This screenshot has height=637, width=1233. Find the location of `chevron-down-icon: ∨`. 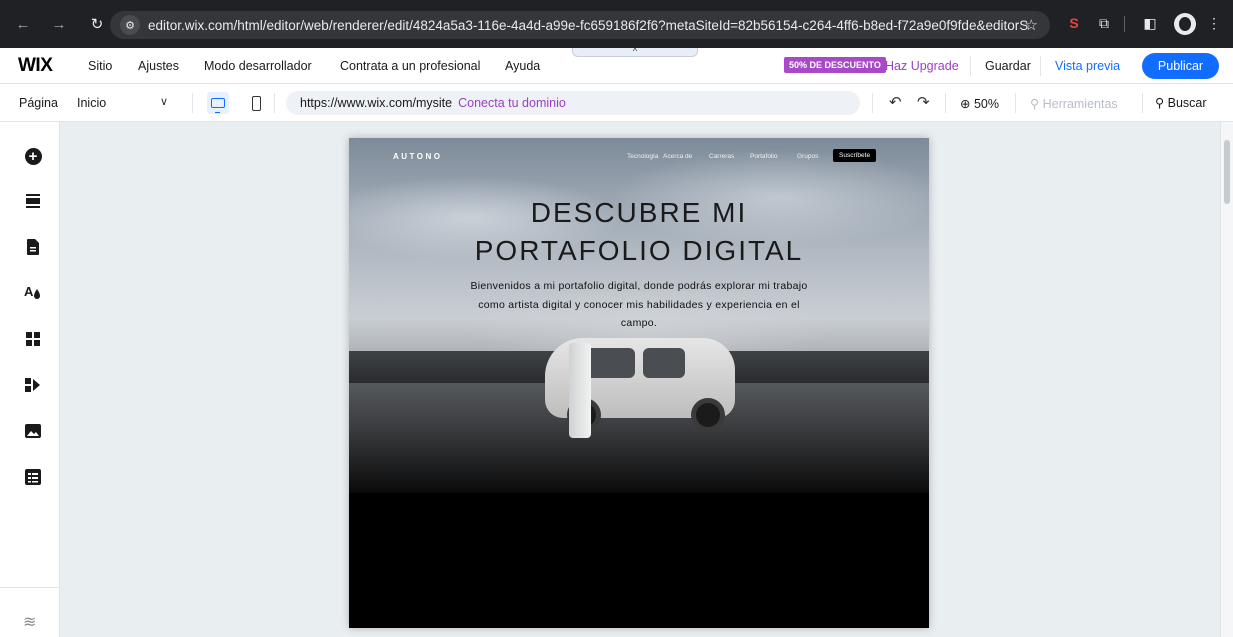

chevron-down-icon: ∨ is located at coordinates (164, 101).